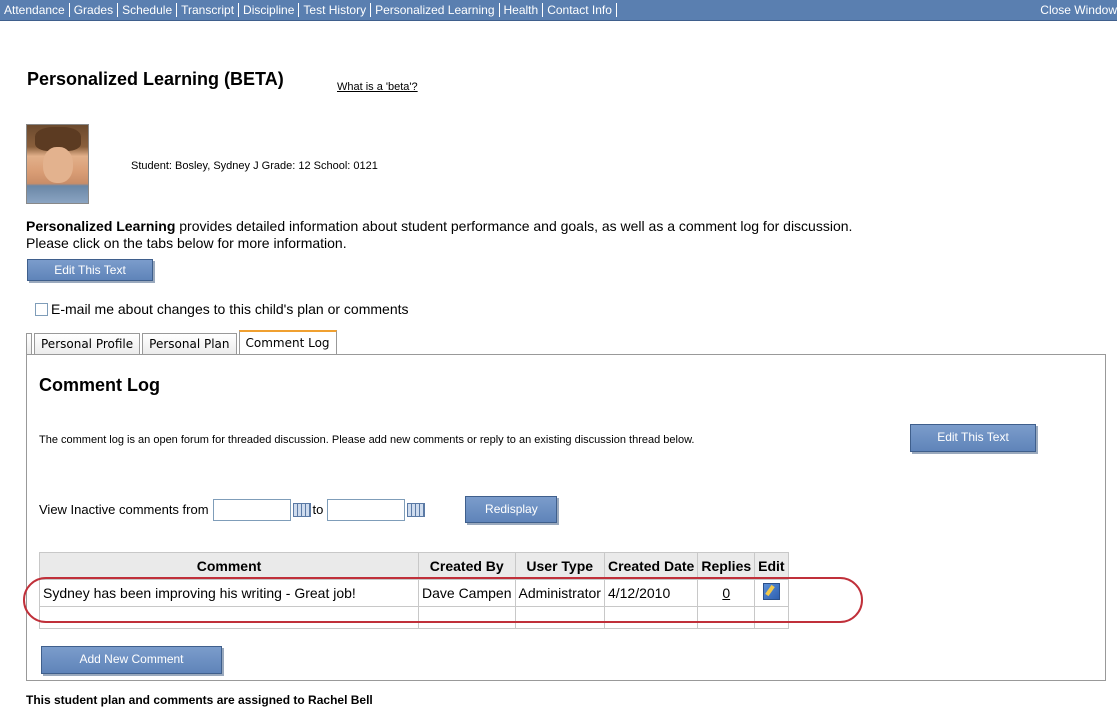 This screenshot has width=1117, height=719. What do you see at coordinates (29, 343) in the screenshot?
I see `tab-spacer` at bounding box center [29, 343].